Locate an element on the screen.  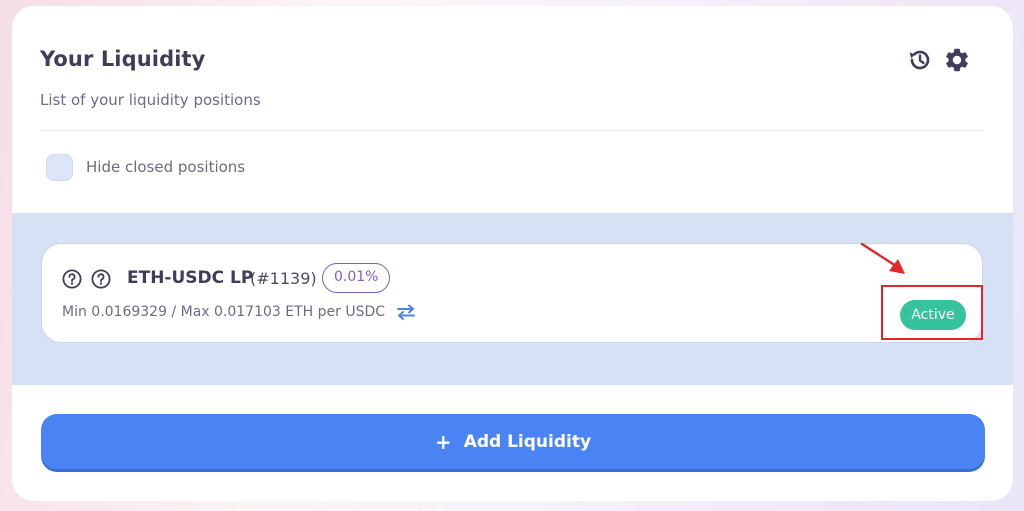
swap-arrows-icon is located at coordinates (406, 312).